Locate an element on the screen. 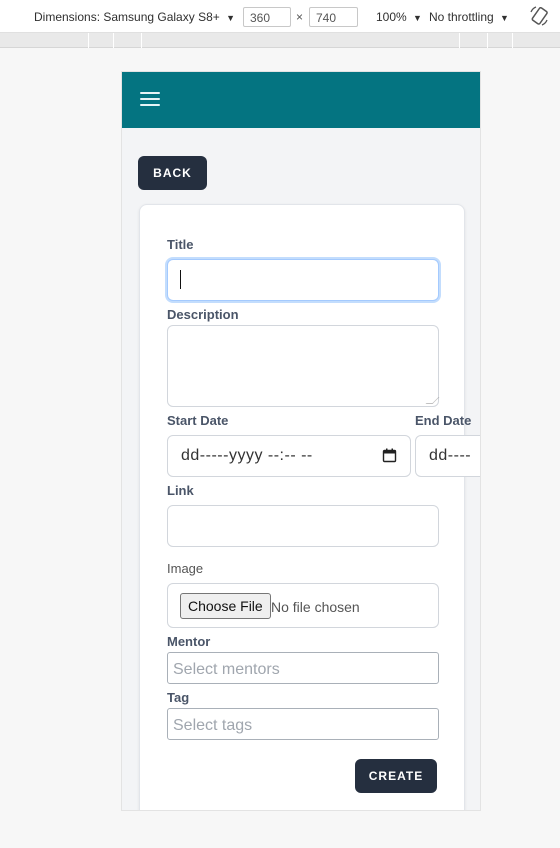  link-input is located at coordinates (303, 526).